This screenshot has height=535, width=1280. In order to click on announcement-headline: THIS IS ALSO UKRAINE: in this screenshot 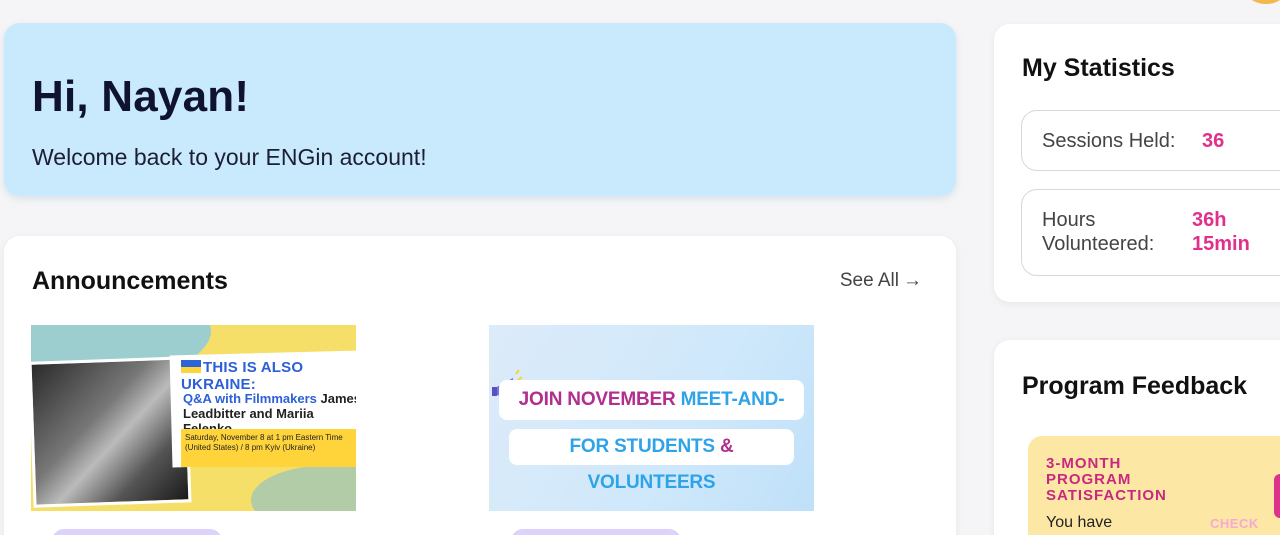, I will do `click(242, 376)`.